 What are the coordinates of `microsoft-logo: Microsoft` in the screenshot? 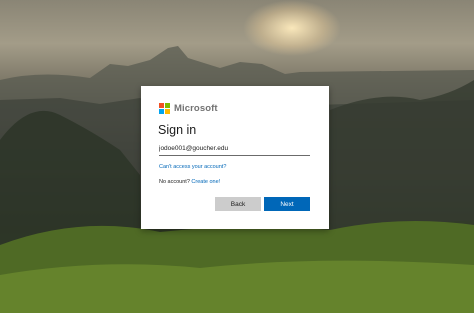 It's located at (188, 108).